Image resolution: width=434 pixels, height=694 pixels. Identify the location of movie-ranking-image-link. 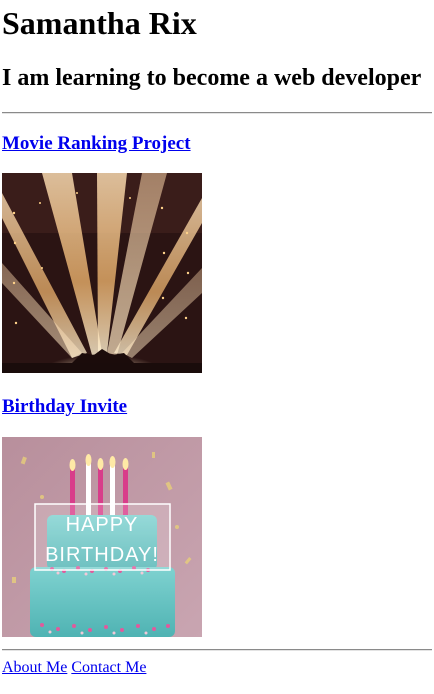
(102, 273).